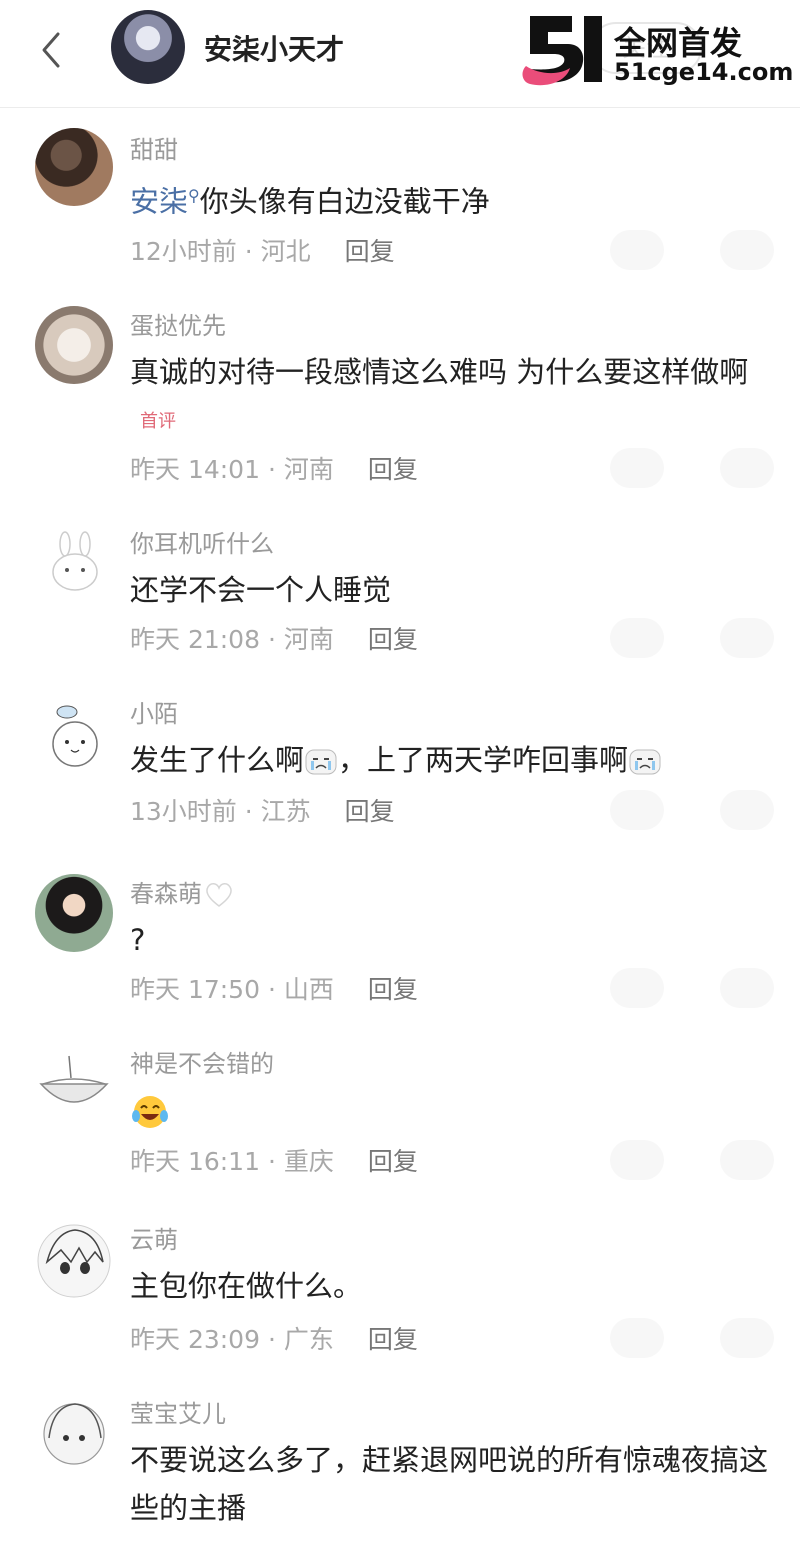  I want to click on bunny-avatar-icon, so click(75, 561).